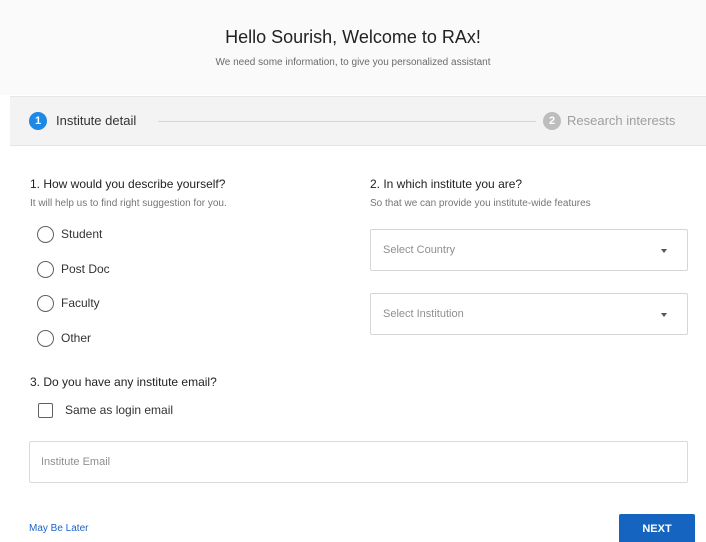 This screenshot has height=542, width=706. Describe the element at coordinates (423, 314) in the screenshot. I see `institution-select-value: Select Institution` at that location.